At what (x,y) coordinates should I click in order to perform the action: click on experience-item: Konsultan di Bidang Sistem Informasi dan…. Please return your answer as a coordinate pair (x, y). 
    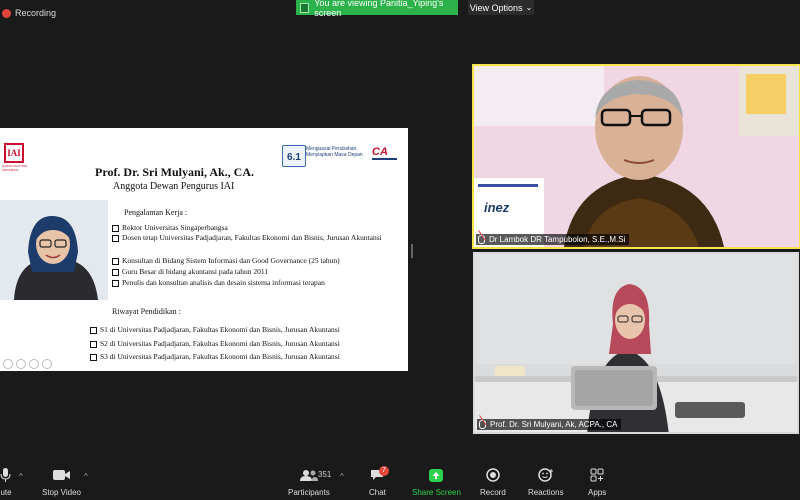
    Looking at the image, I should click on (257, 260).